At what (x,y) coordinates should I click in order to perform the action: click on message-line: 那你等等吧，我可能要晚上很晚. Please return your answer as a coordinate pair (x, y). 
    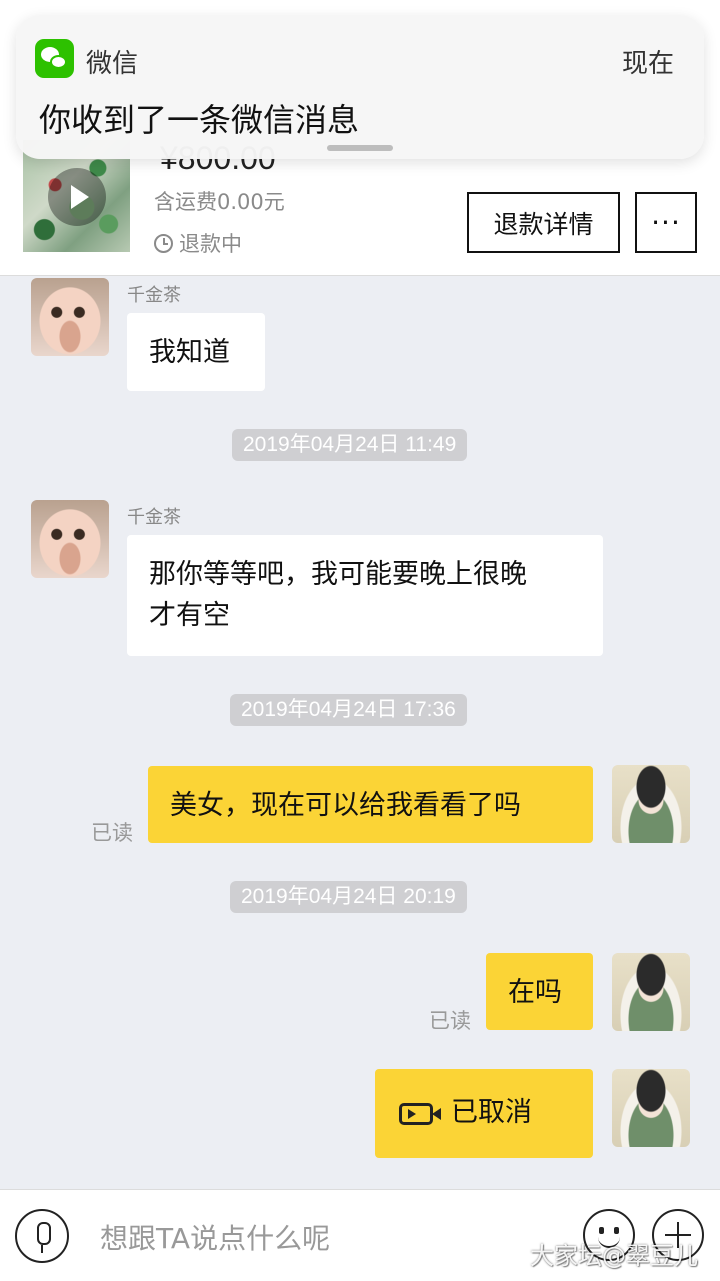
    Looking at the image, I should click on (338, 574).